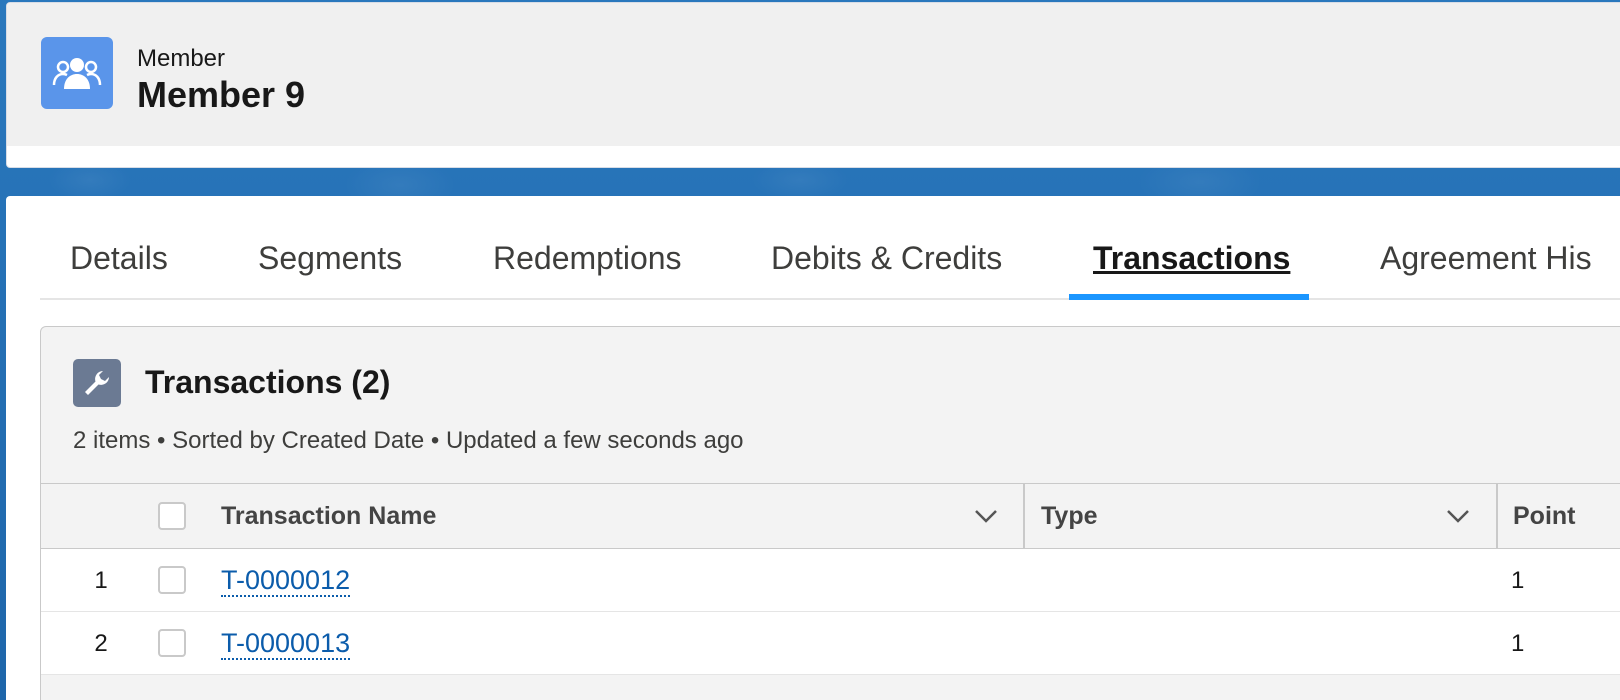 The width and height of the screenshot is (1620, 700). I want to click on tab-details: Details, so click(119, 258).